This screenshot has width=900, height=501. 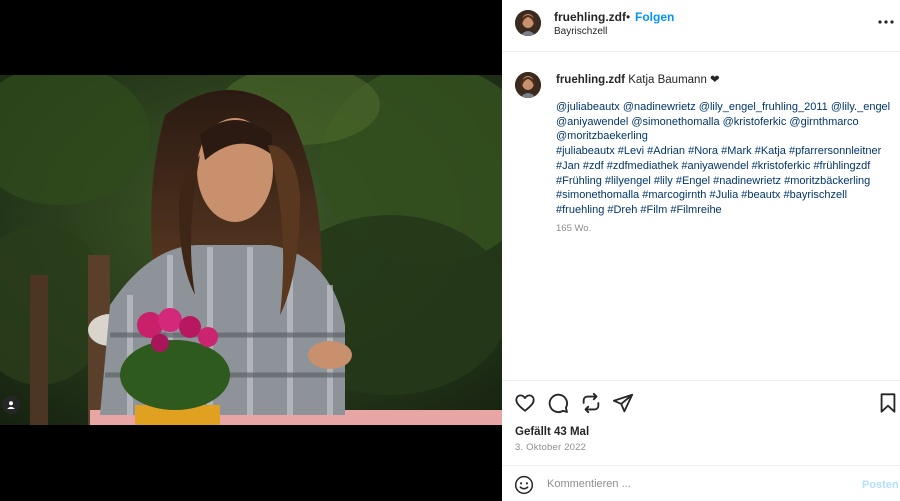 I want to click on repost-button, so click(x=591, y=403).